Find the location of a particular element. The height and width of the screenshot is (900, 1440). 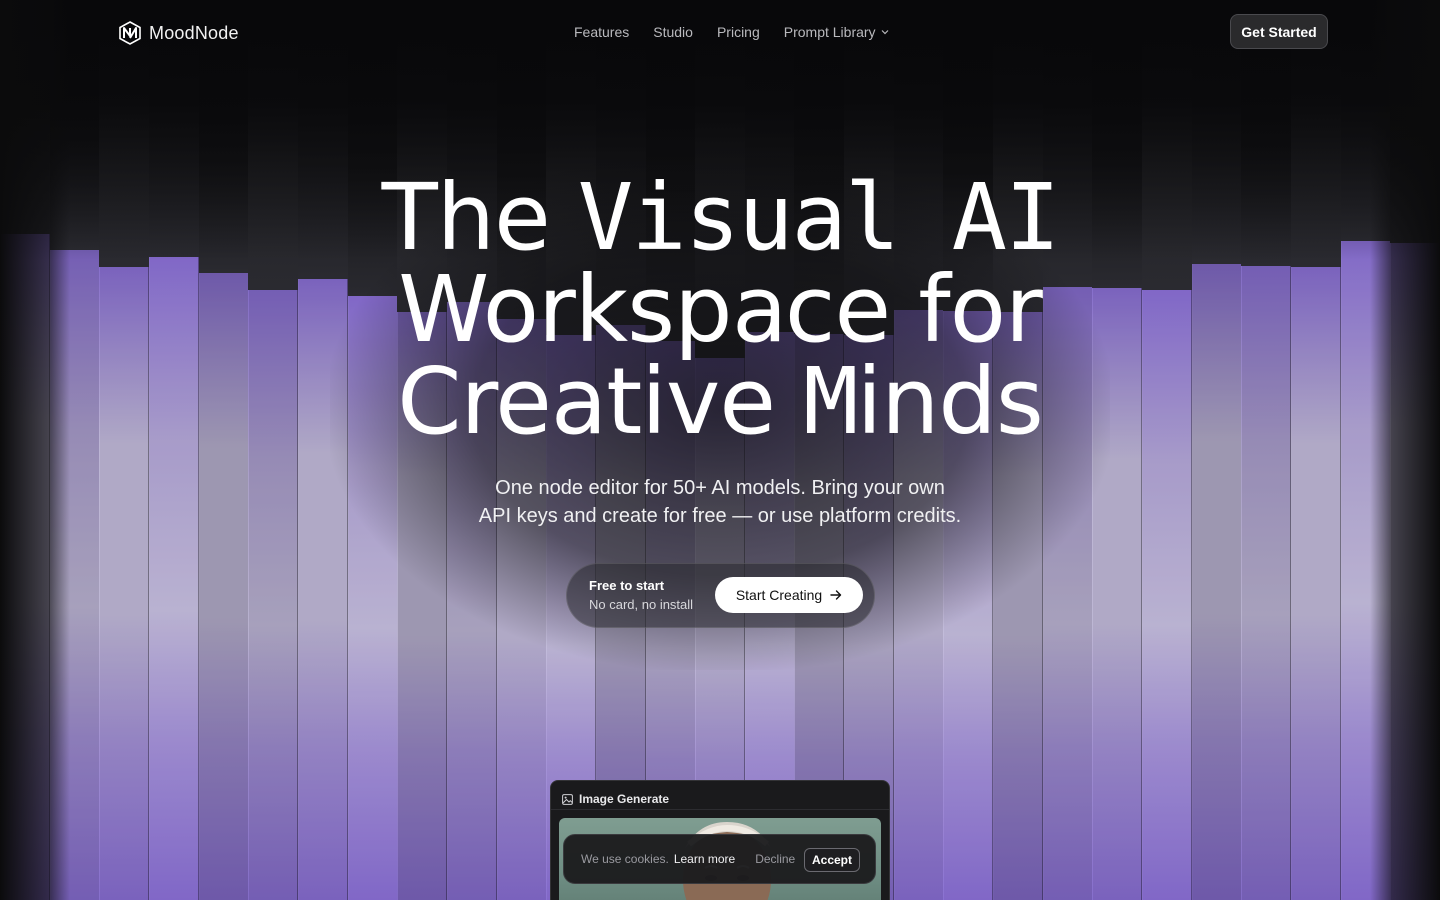

hero-title-pixel-m: M is located at coordinates (830, 401).